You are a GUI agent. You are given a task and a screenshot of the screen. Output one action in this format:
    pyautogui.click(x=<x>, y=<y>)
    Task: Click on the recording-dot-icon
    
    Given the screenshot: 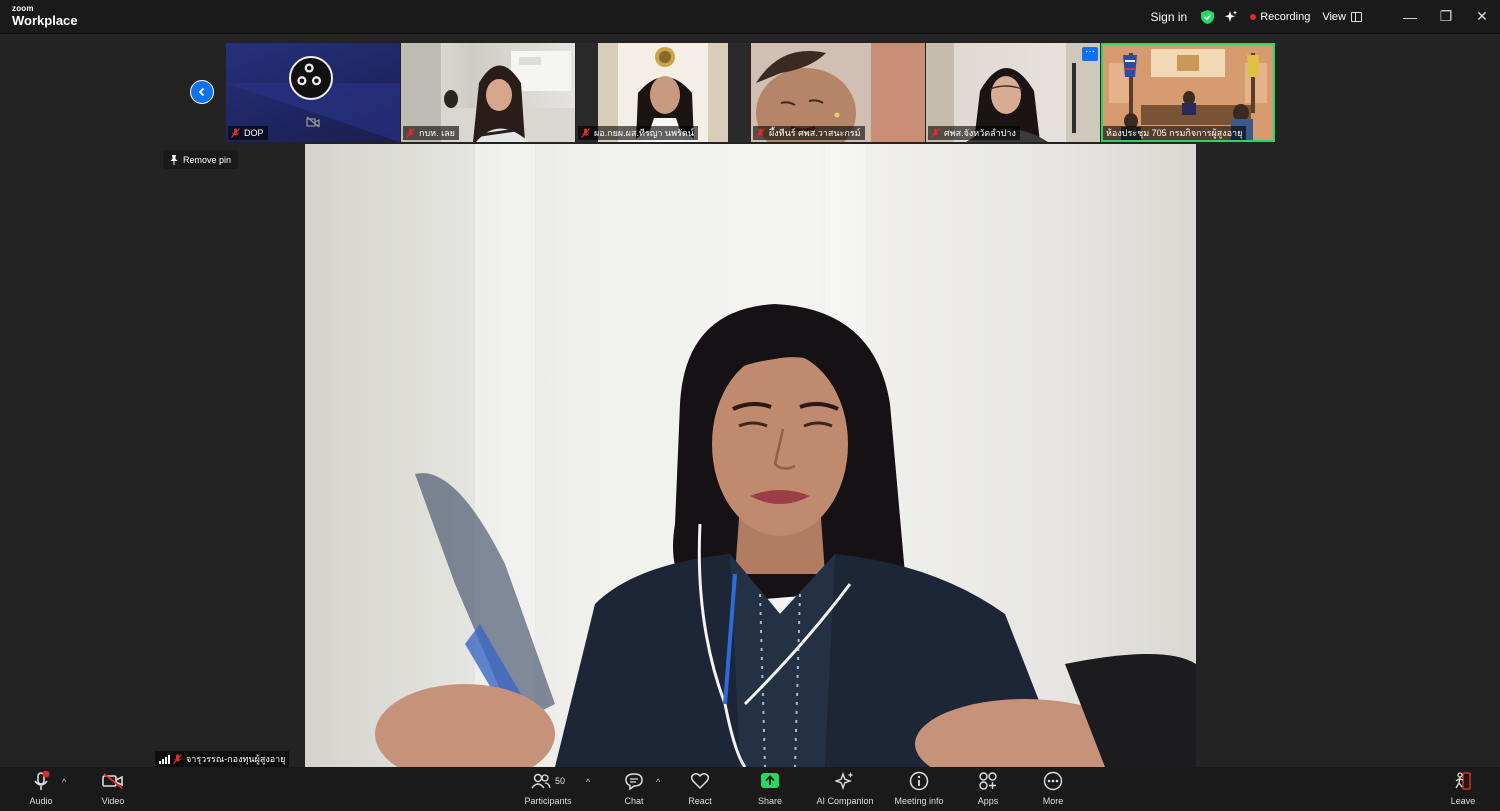 What is the action you would take?
    pyautogui.click(x=1253, y=16)
    